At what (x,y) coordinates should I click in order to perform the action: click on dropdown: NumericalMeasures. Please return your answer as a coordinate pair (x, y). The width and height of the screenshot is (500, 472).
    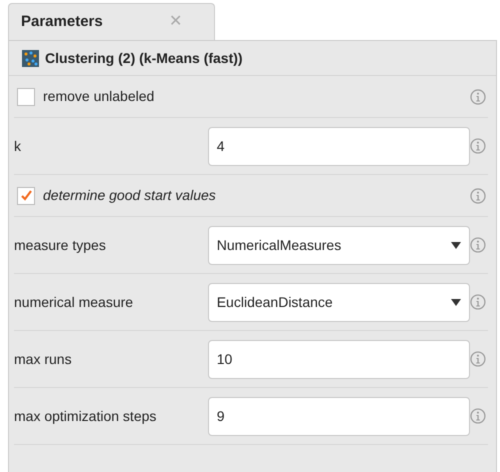
    Looking at the image, I should click on (339, 245).